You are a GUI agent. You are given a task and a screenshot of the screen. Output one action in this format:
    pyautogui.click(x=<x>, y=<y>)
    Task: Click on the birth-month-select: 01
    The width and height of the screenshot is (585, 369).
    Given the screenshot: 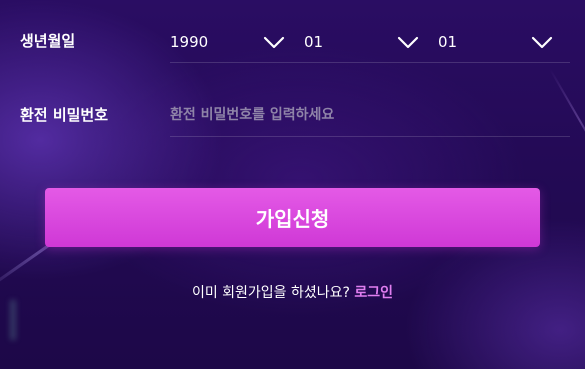 What is the action you would take?
    pyautogui.click(x=365, y=42)
    